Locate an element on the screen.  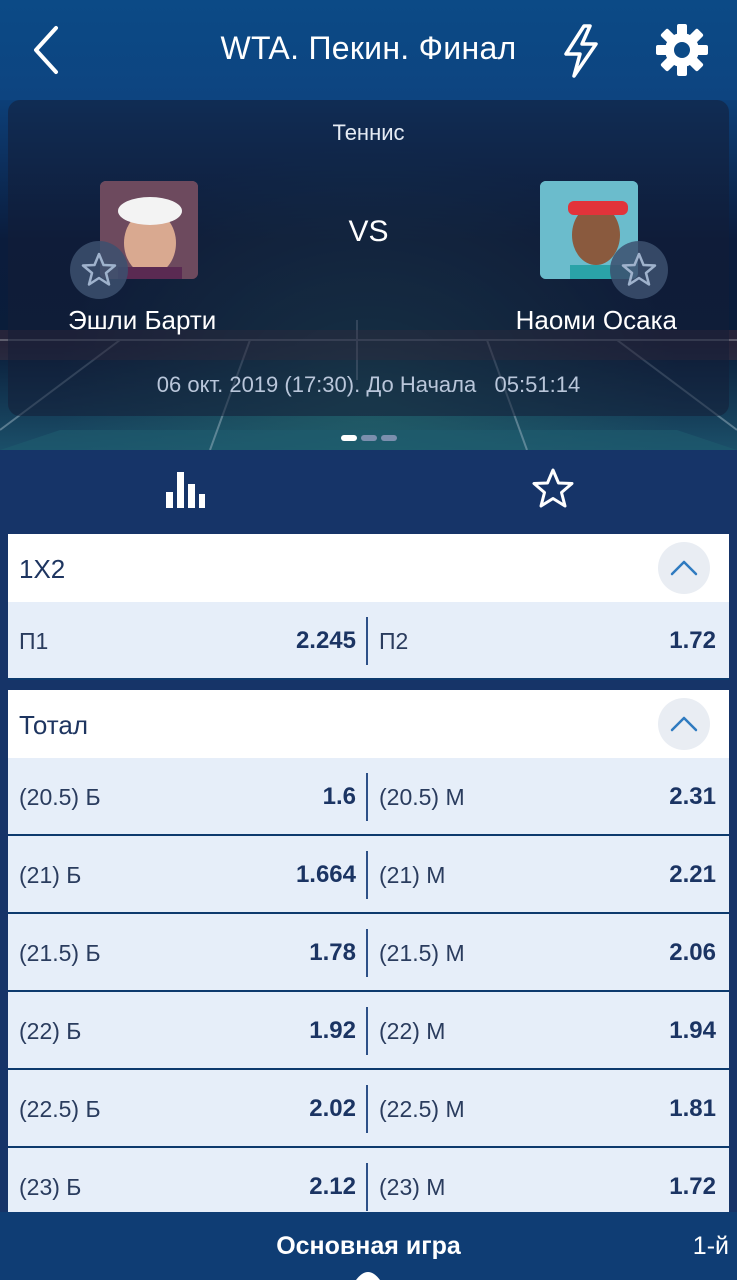
stats-icon is located at coordinates (185, 490).